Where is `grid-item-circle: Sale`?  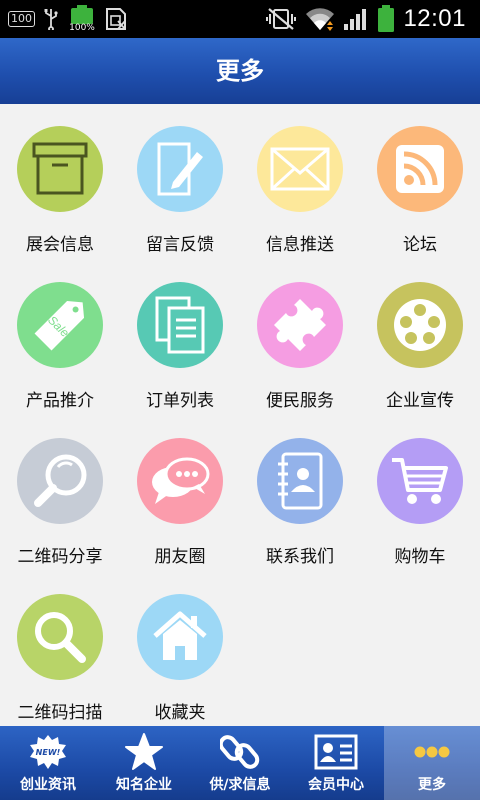
grid-item-circle: Sale is located at coordinates (60, 325).